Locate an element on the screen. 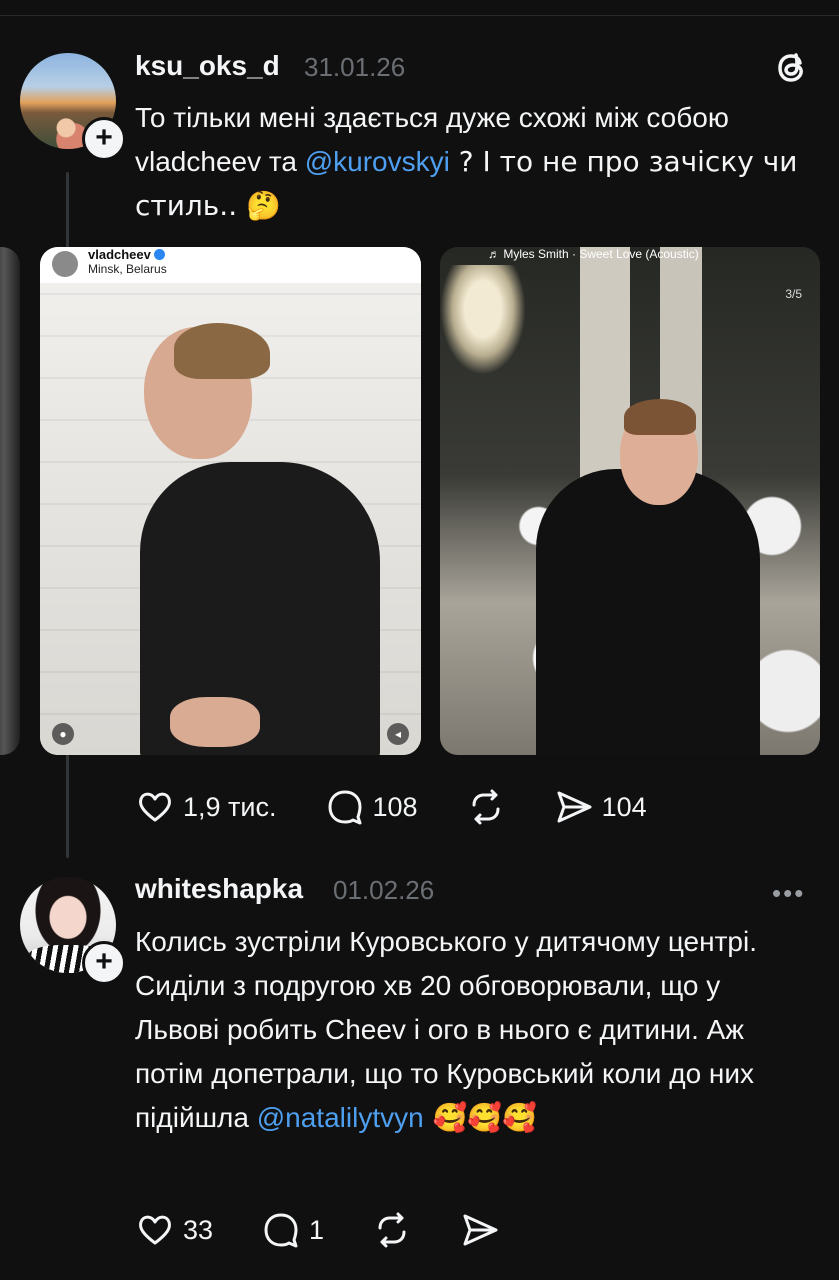 Image resolution: width=839 pixels, height=1280 pixels. top-divider is located at coordinates (419, 15).